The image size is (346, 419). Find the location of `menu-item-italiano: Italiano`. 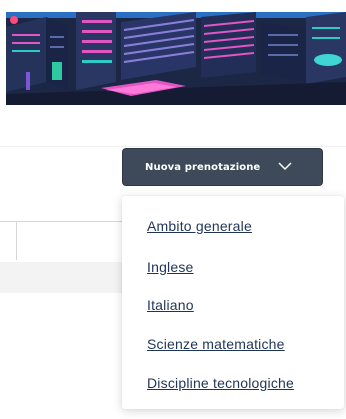

menu-item-italiano: Italiano is located at coordinates (170, 305).